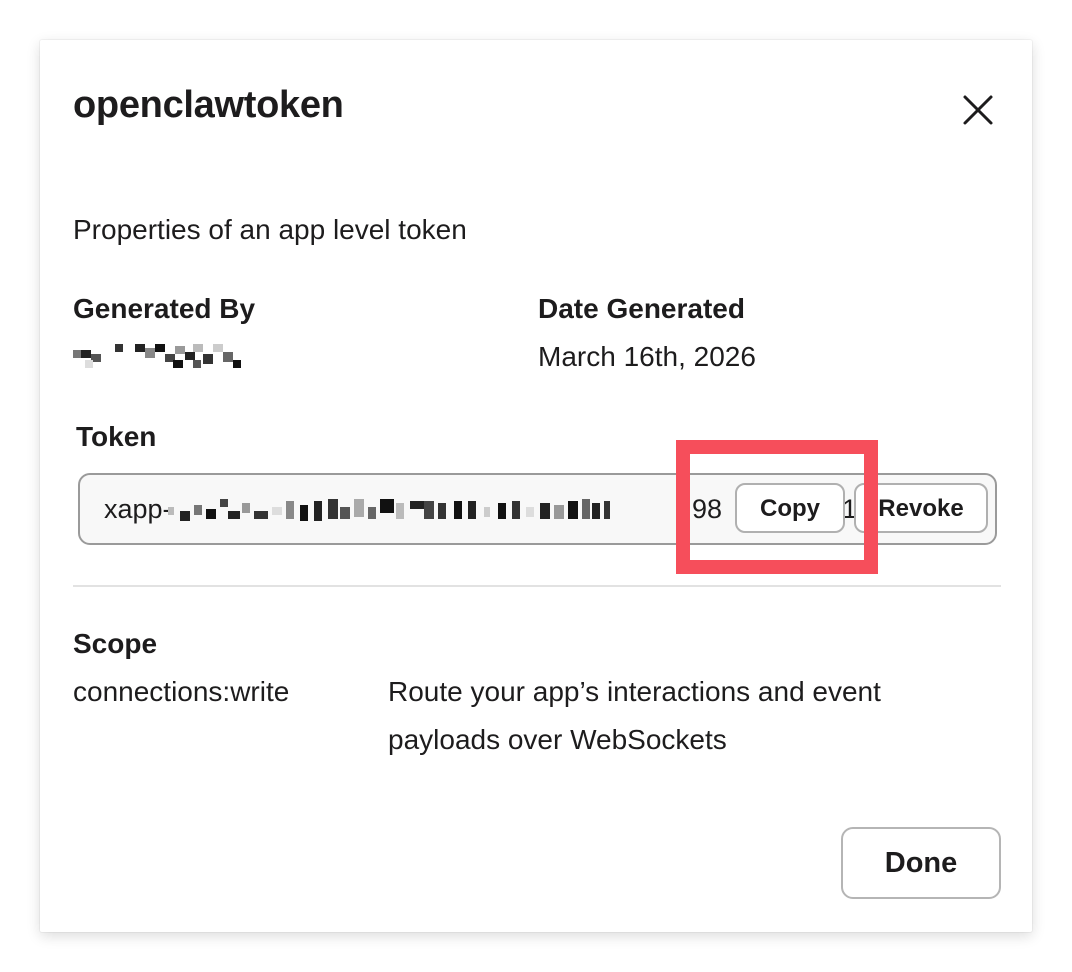 This screenshot has width=1072, height=972. Describe the element at coordinates (641, 308) in the screenshot. I see `date-generated-label: Date Generated` at that location.